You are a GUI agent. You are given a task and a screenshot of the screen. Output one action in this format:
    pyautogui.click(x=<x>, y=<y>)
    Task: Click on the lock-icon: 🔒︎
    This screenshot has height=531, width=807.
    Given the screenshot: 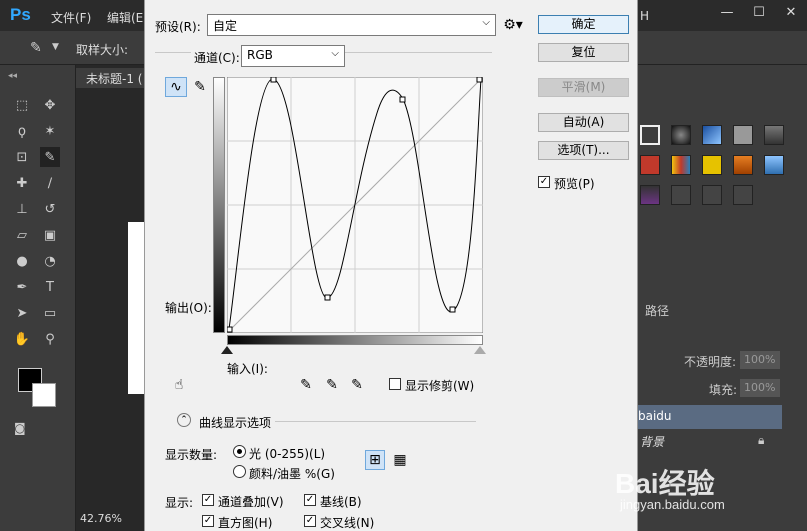 What is the action you would take?
    pyautogui.click(x=761, y=440)
    